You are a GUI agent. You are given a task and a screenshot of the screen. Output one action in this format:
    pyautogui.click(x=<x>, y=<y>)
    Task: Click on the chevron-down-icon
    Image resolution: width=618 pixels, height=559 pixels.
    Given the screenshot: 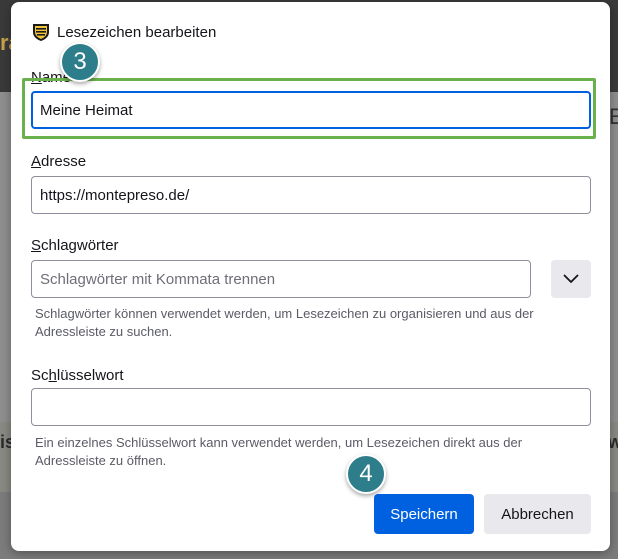 What is the action you would take?
    pyautogui.click(x=571, y=278)
    